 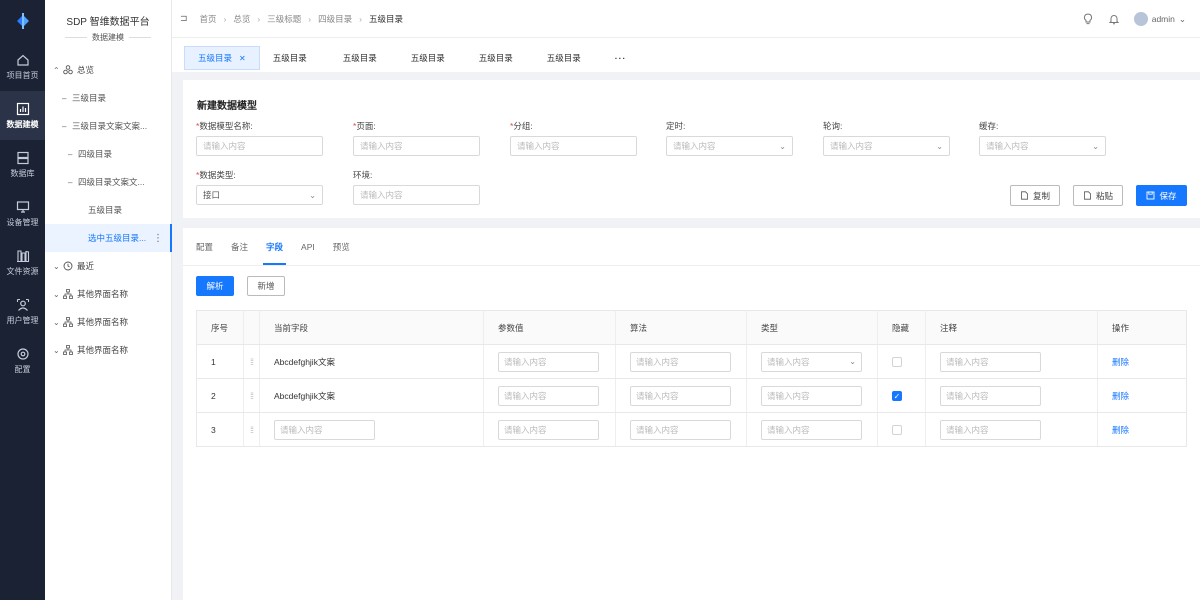 What do you see at coordinates (108, 238) in the screenshot?
I see `tree-node-selected: 选中五级目录... ⋮` at bounding box center [108, 238].